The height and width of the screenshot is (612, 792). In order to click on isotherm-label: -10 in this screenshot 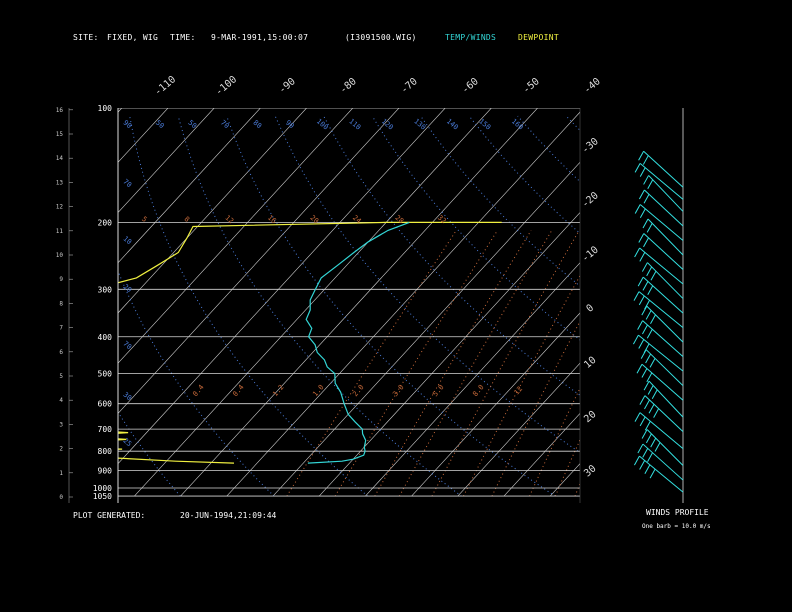, I will do `click(590, 254)`.